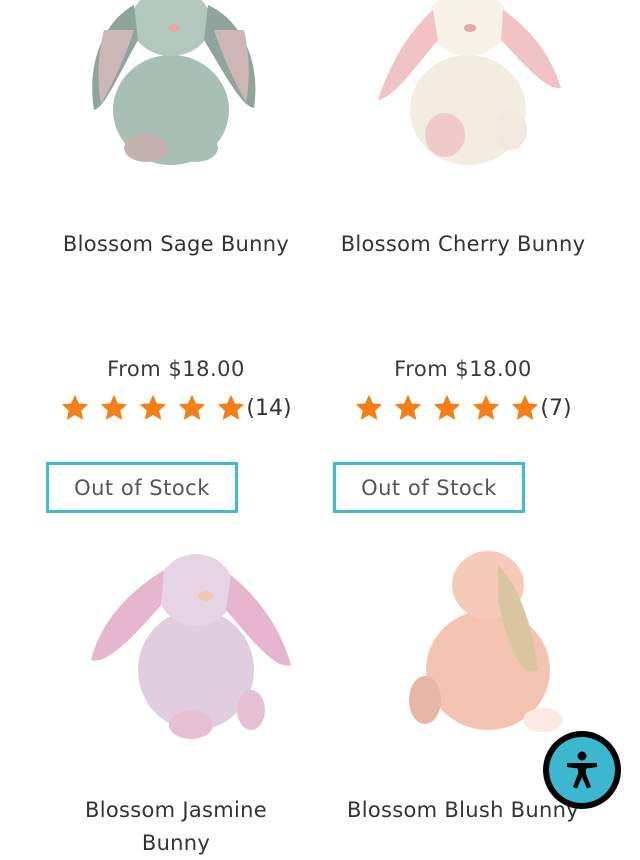 The width and height of the screenshot is (640, 860). I want to click on product-rating: (14), so click(176, 408).